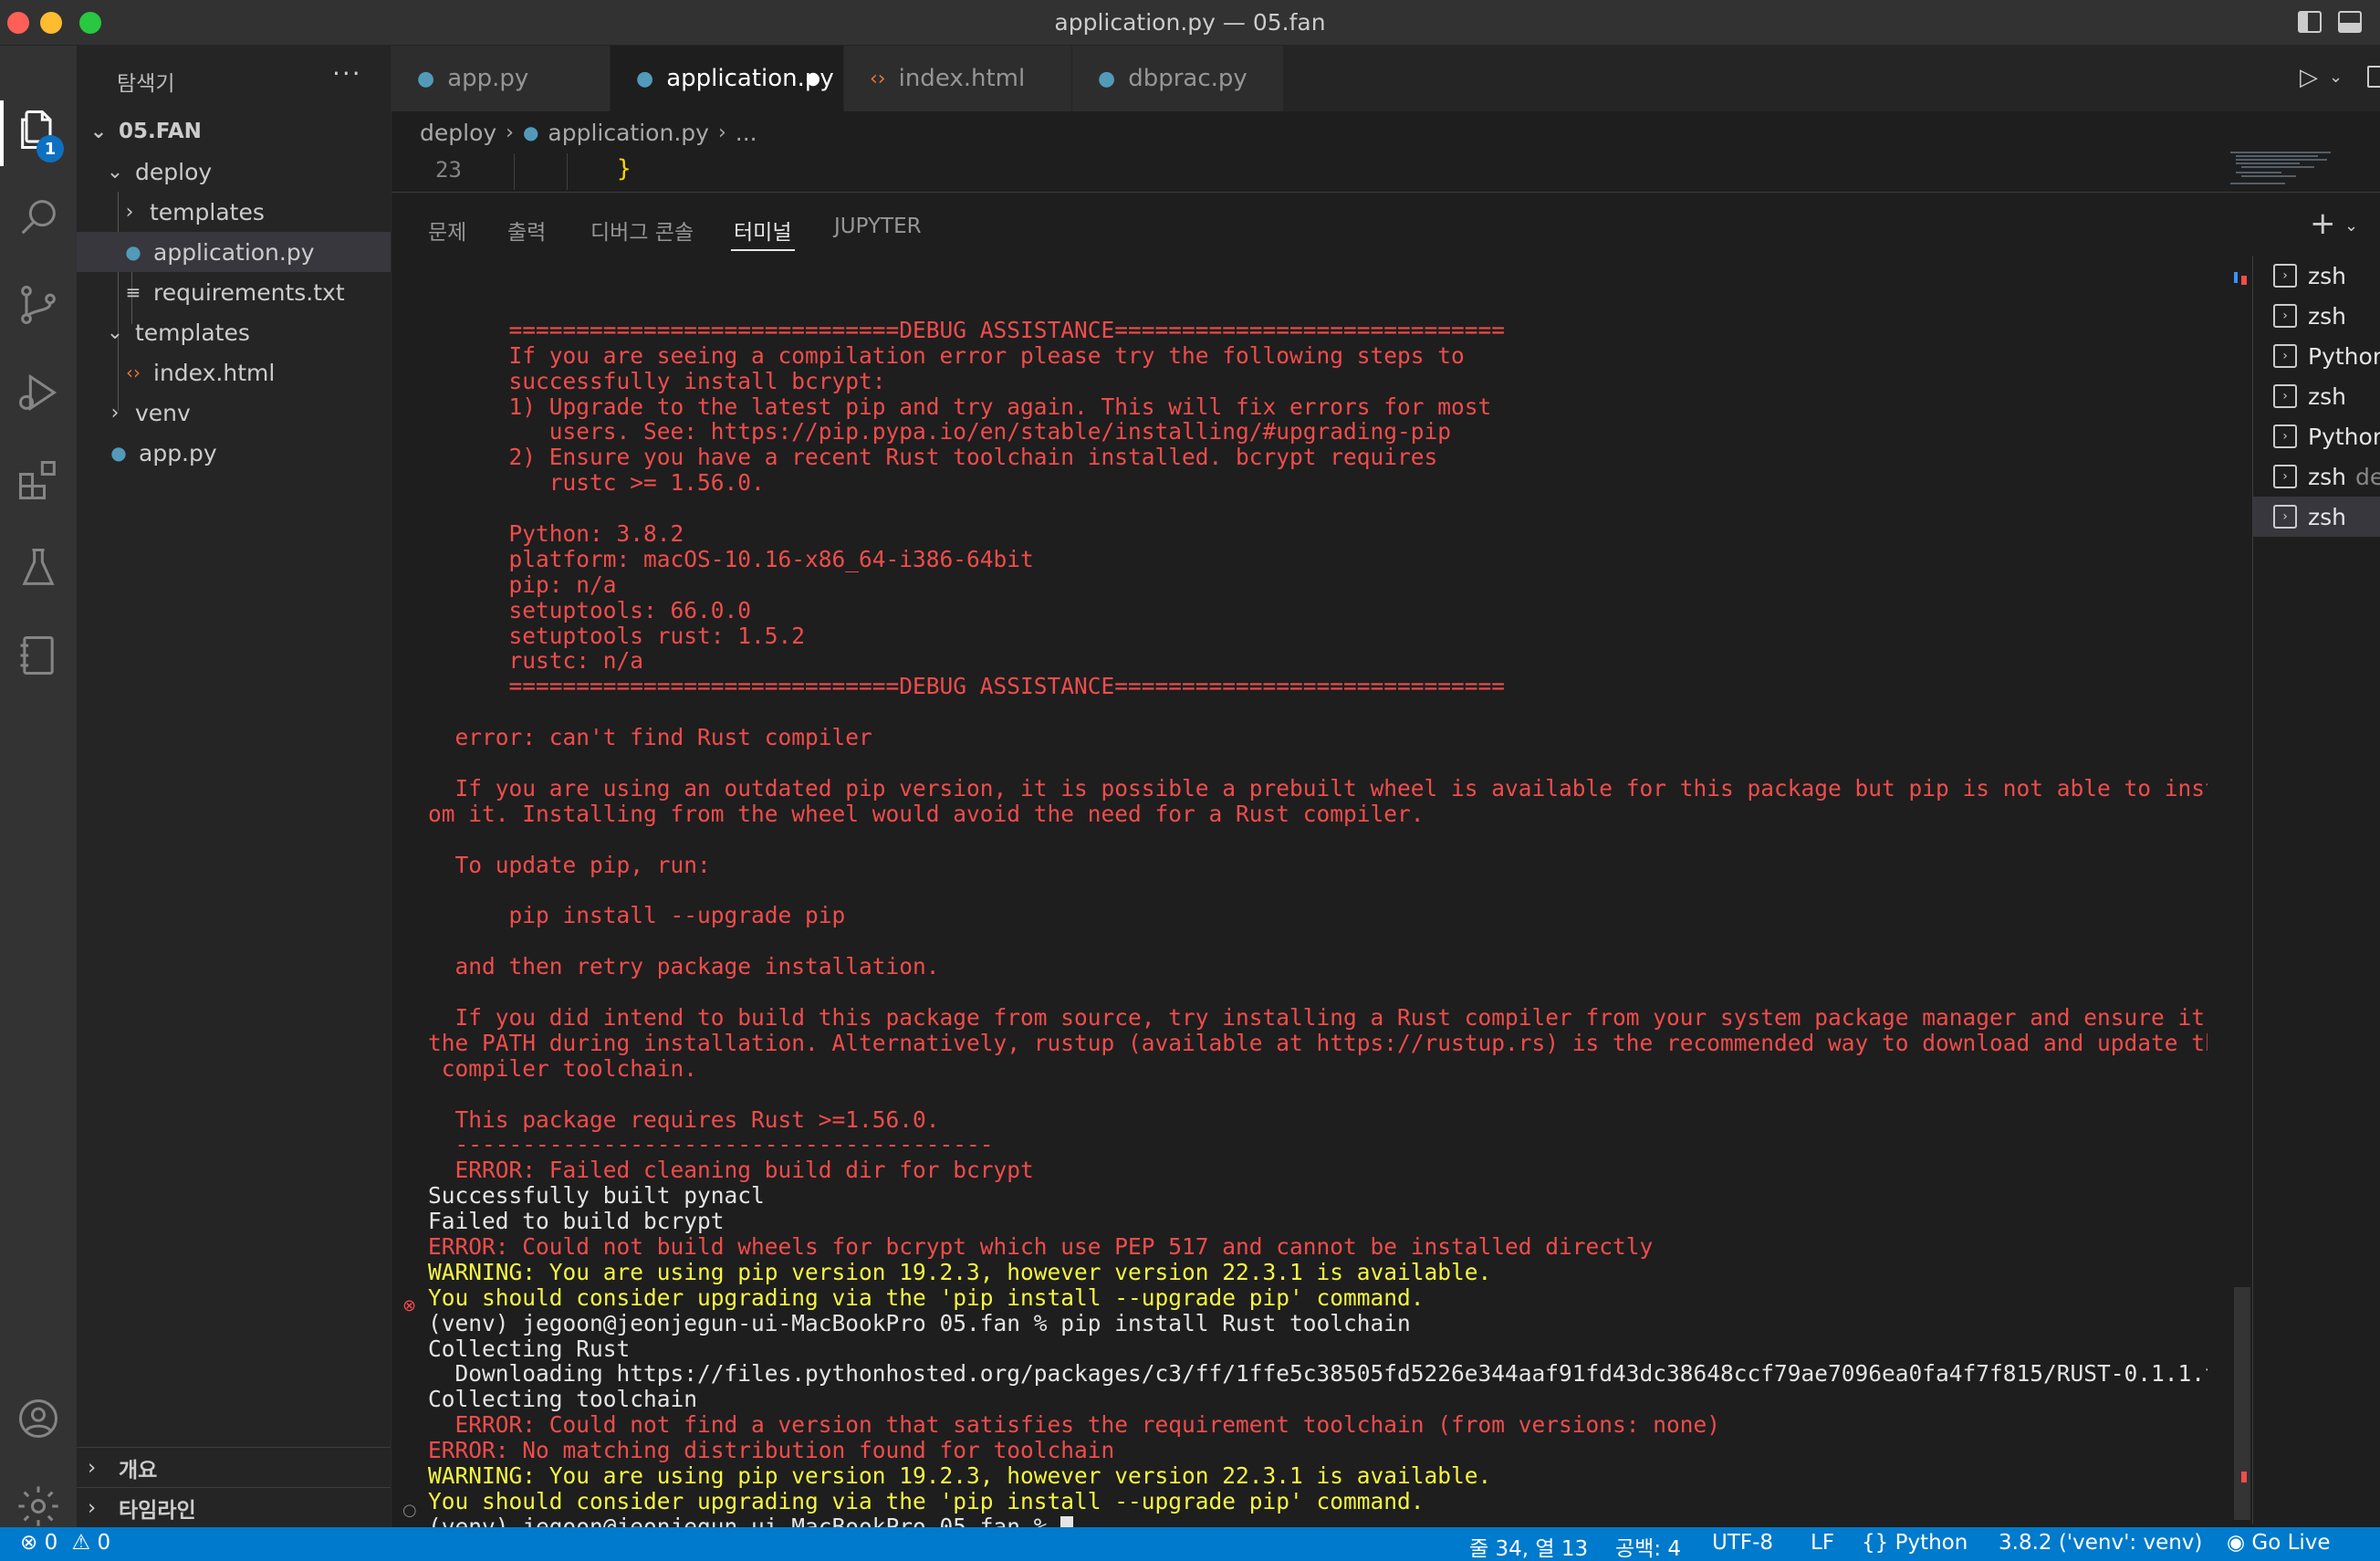 This screenshot has width=2380, height=1561. I want to click on terminal-item-zsh-3: › zsh, so click(2316, 396).